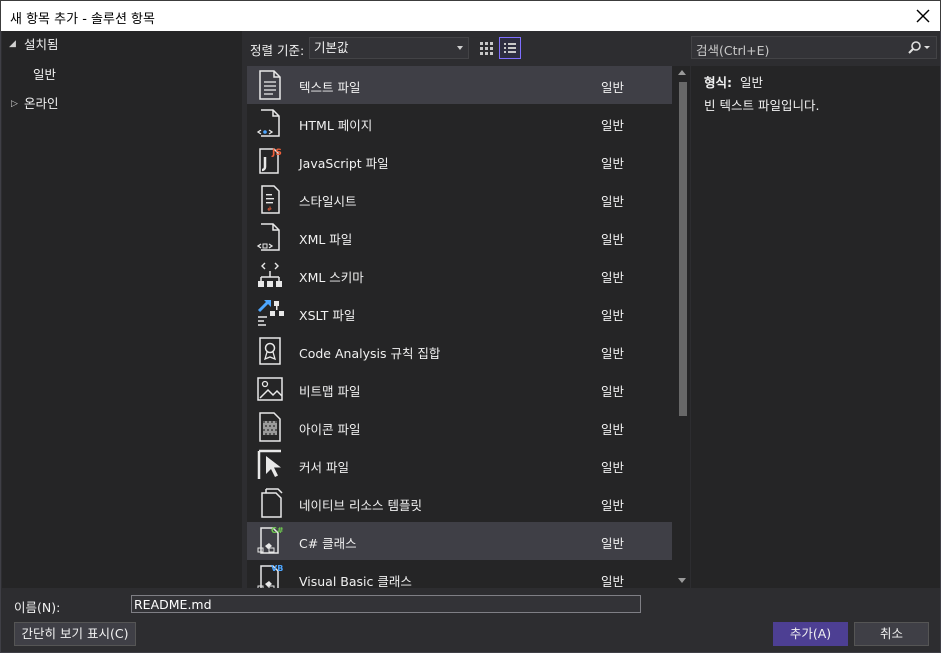  What do you see at coordinates (733, 50) in the screenshot?
I see `search-placeholder: 검색(Ctrl+E)` at bounding box center [733, 50].